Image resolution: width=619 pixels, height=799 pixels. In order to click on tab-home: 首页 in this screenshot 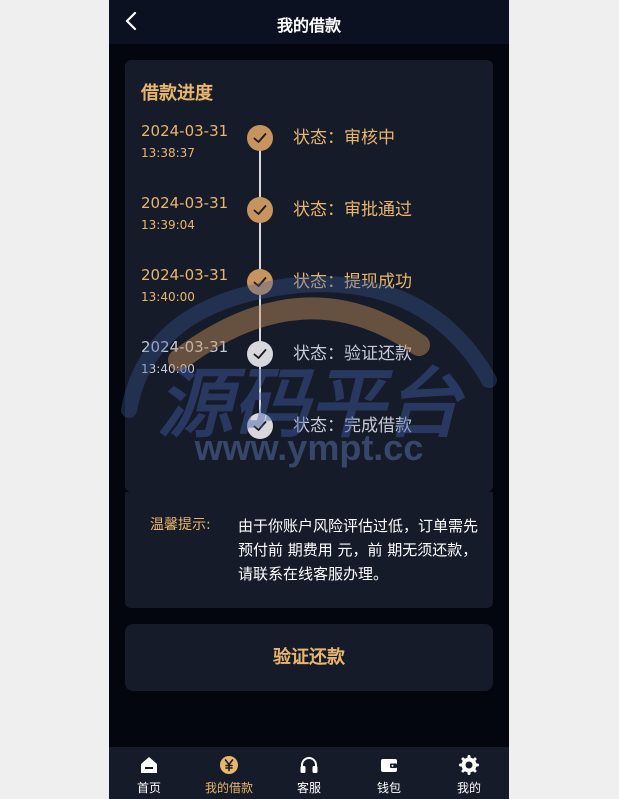, I will do `click(149, 773)`.